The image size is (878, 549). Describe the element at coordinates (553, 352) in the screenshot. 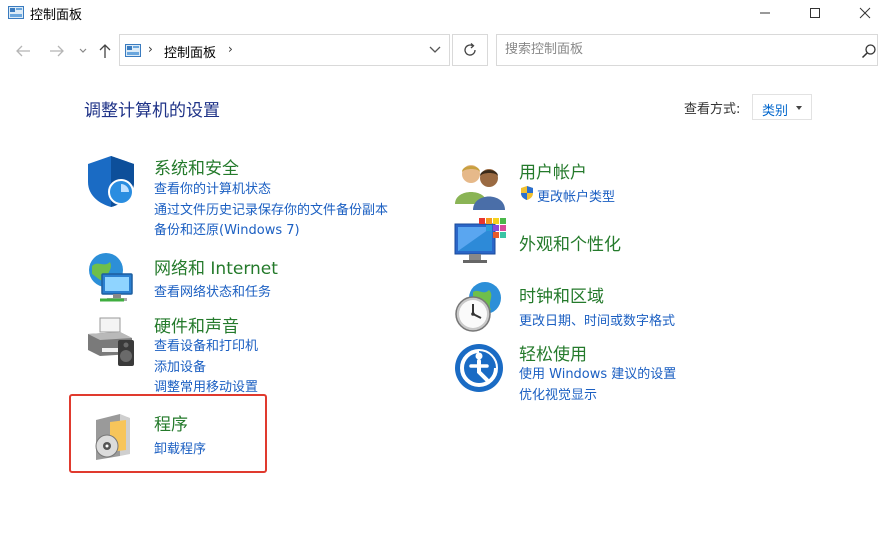

I see `category-ease-of-access: 轻松使用` at that location.